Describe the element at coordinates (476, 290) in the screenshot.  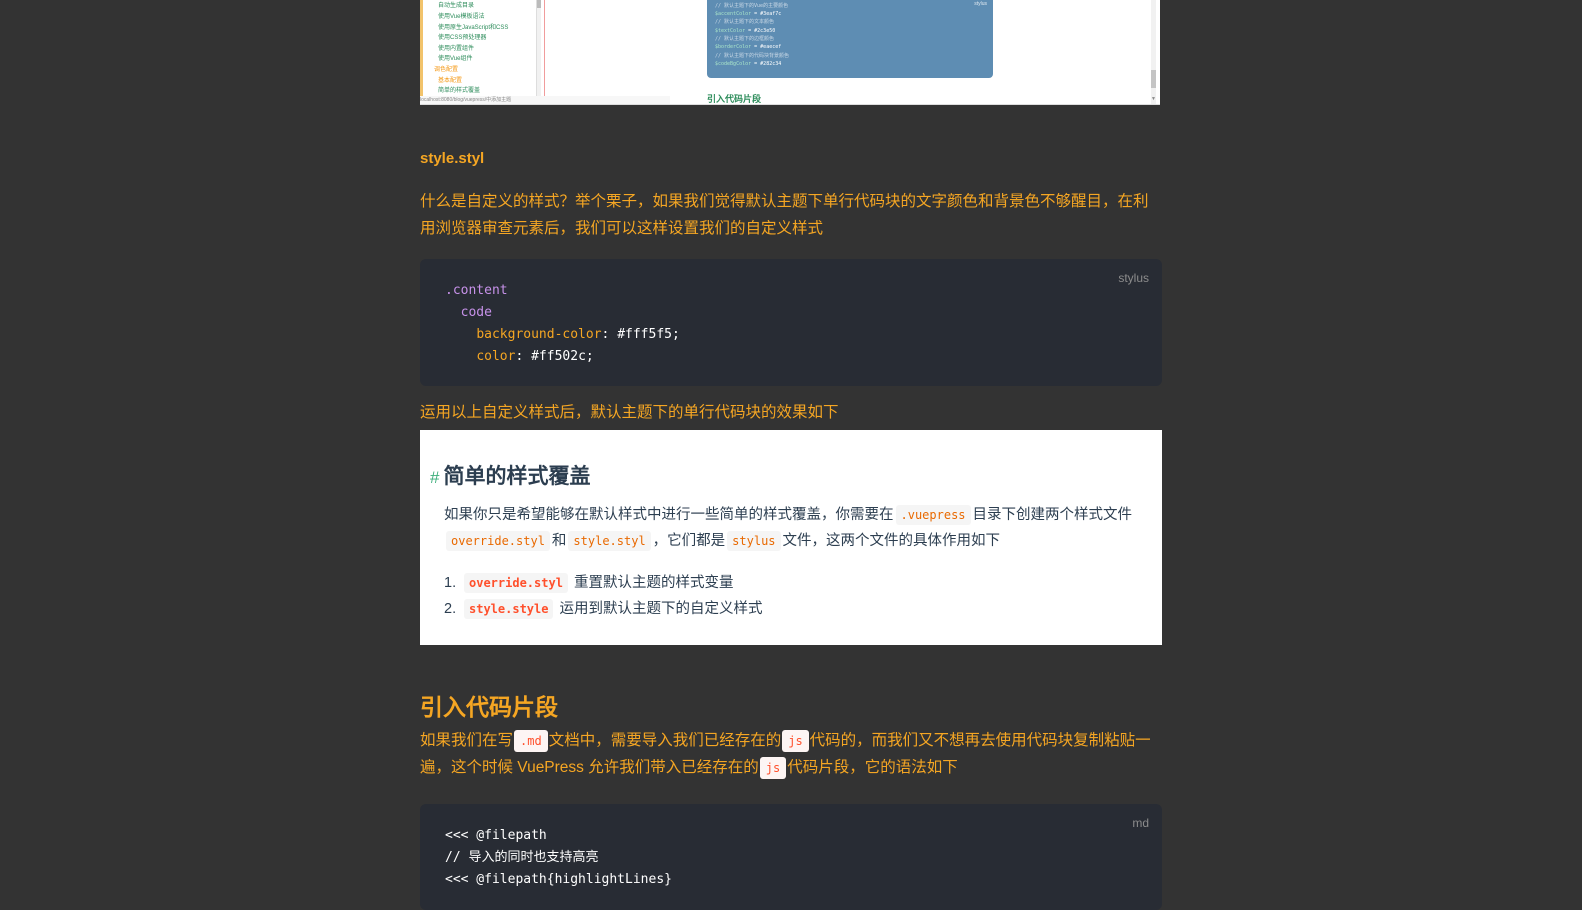
I see `code-selector: .content` at that location.